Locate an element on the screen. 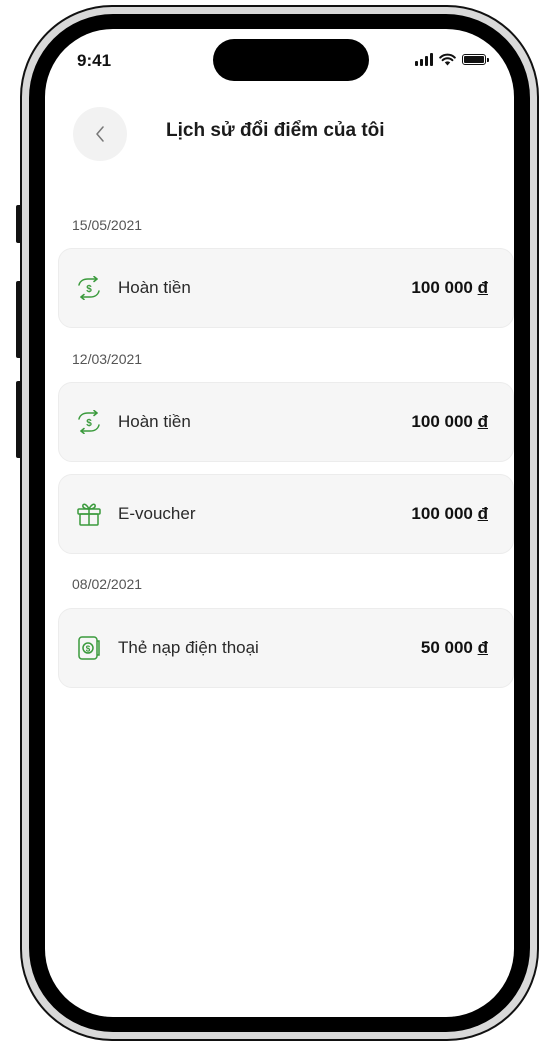  history-item: E-voucher 100 000 đ is located at coordinates (286, 514).